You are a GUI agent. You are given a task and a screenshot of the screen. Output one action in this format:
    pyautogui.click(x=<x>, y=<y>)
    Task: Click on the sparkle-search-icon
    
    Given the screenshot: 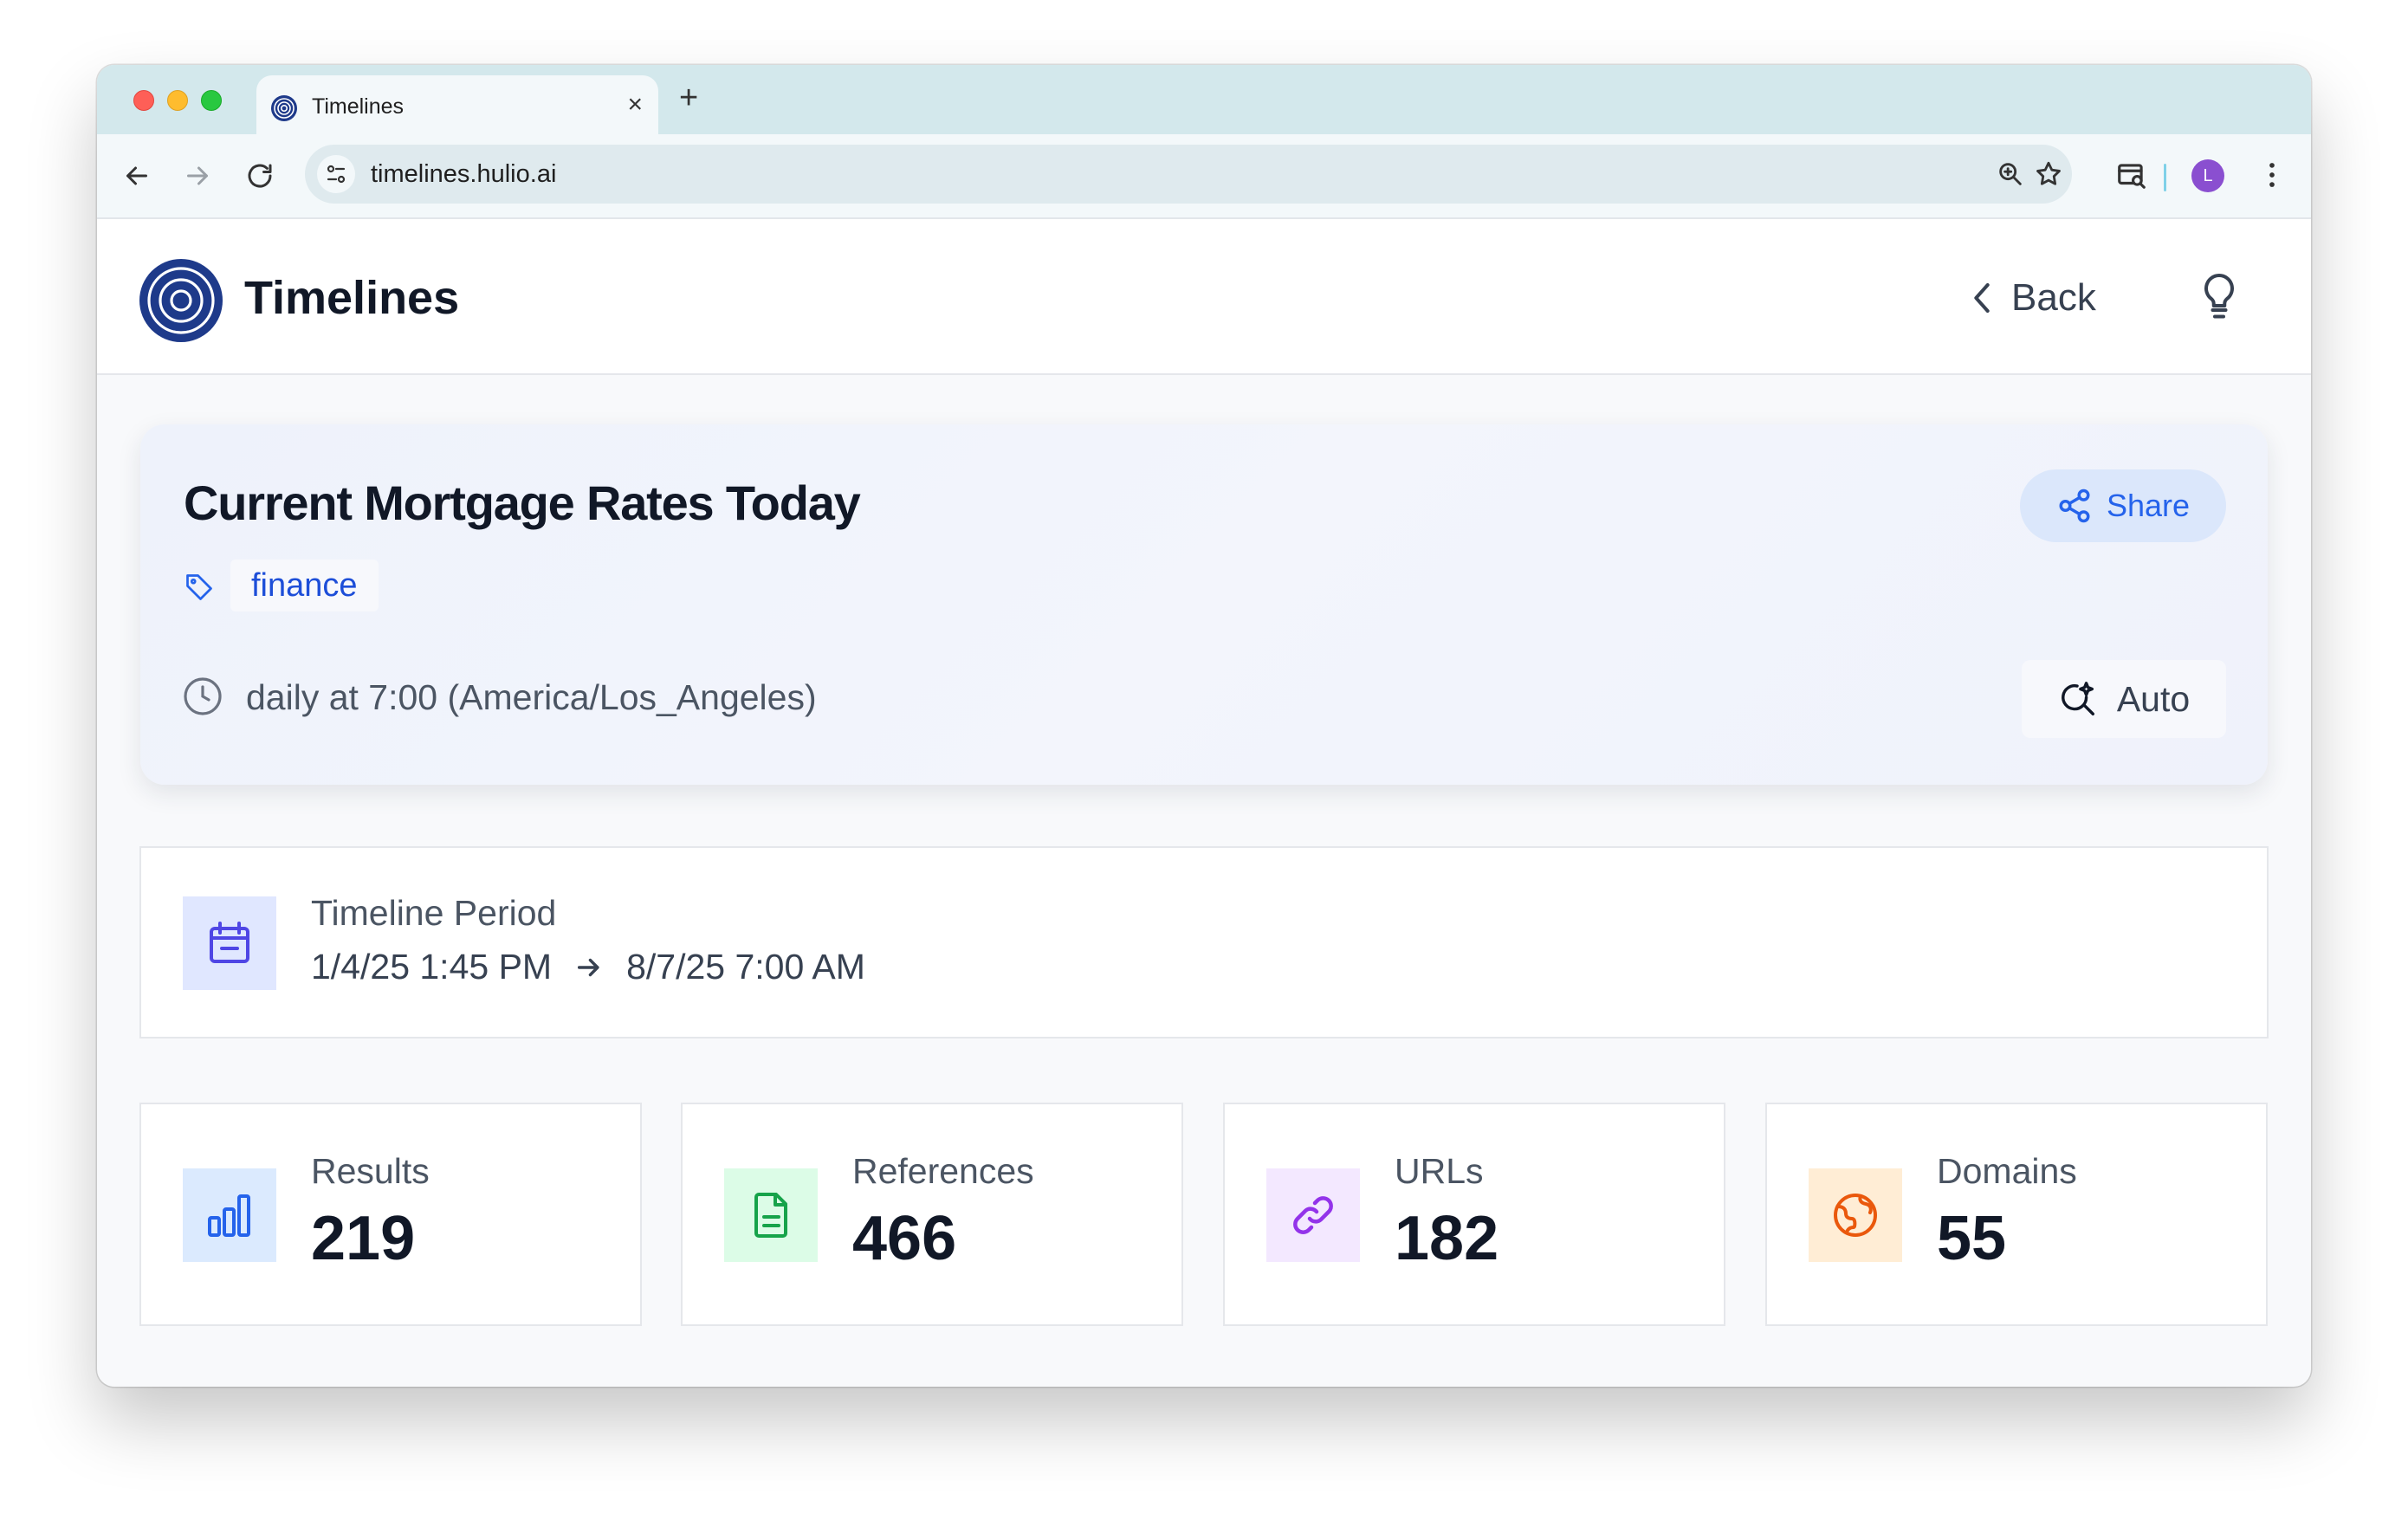 What is the action you would take?
    pyautogui.click(x=2078, y=699)
    